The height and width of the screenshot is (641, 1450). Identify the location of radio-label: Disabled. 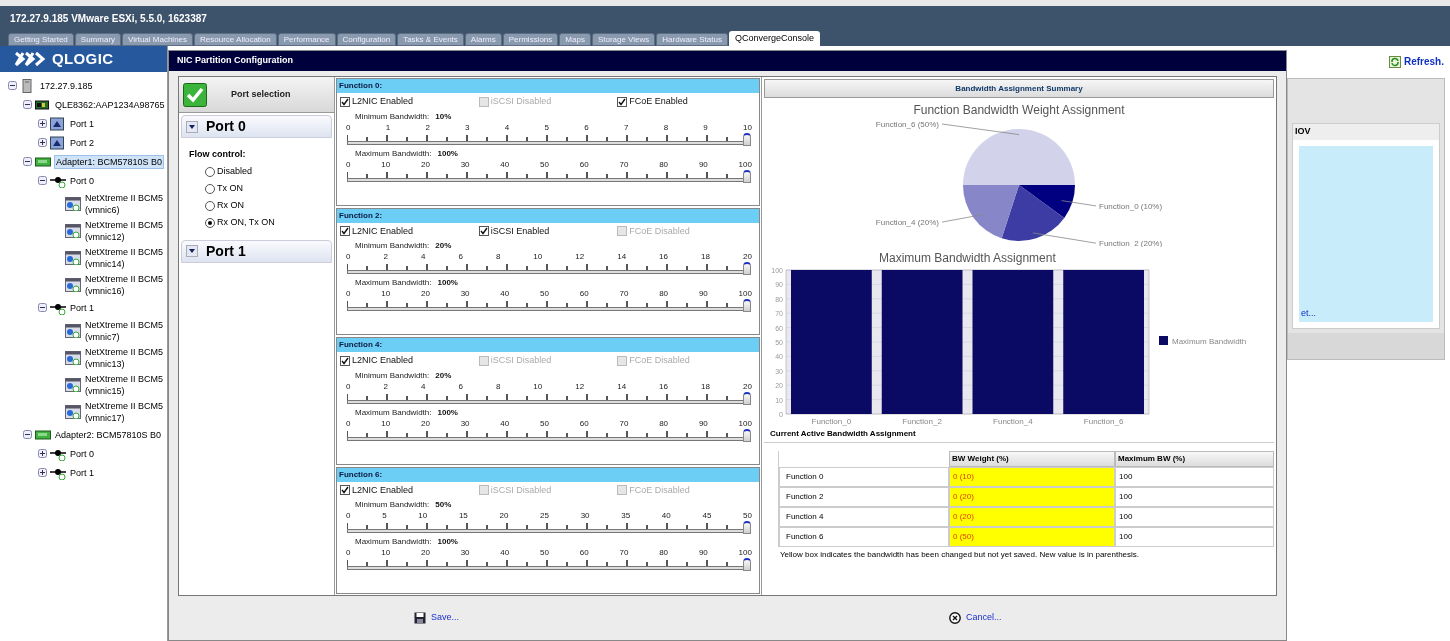
(235, 171).